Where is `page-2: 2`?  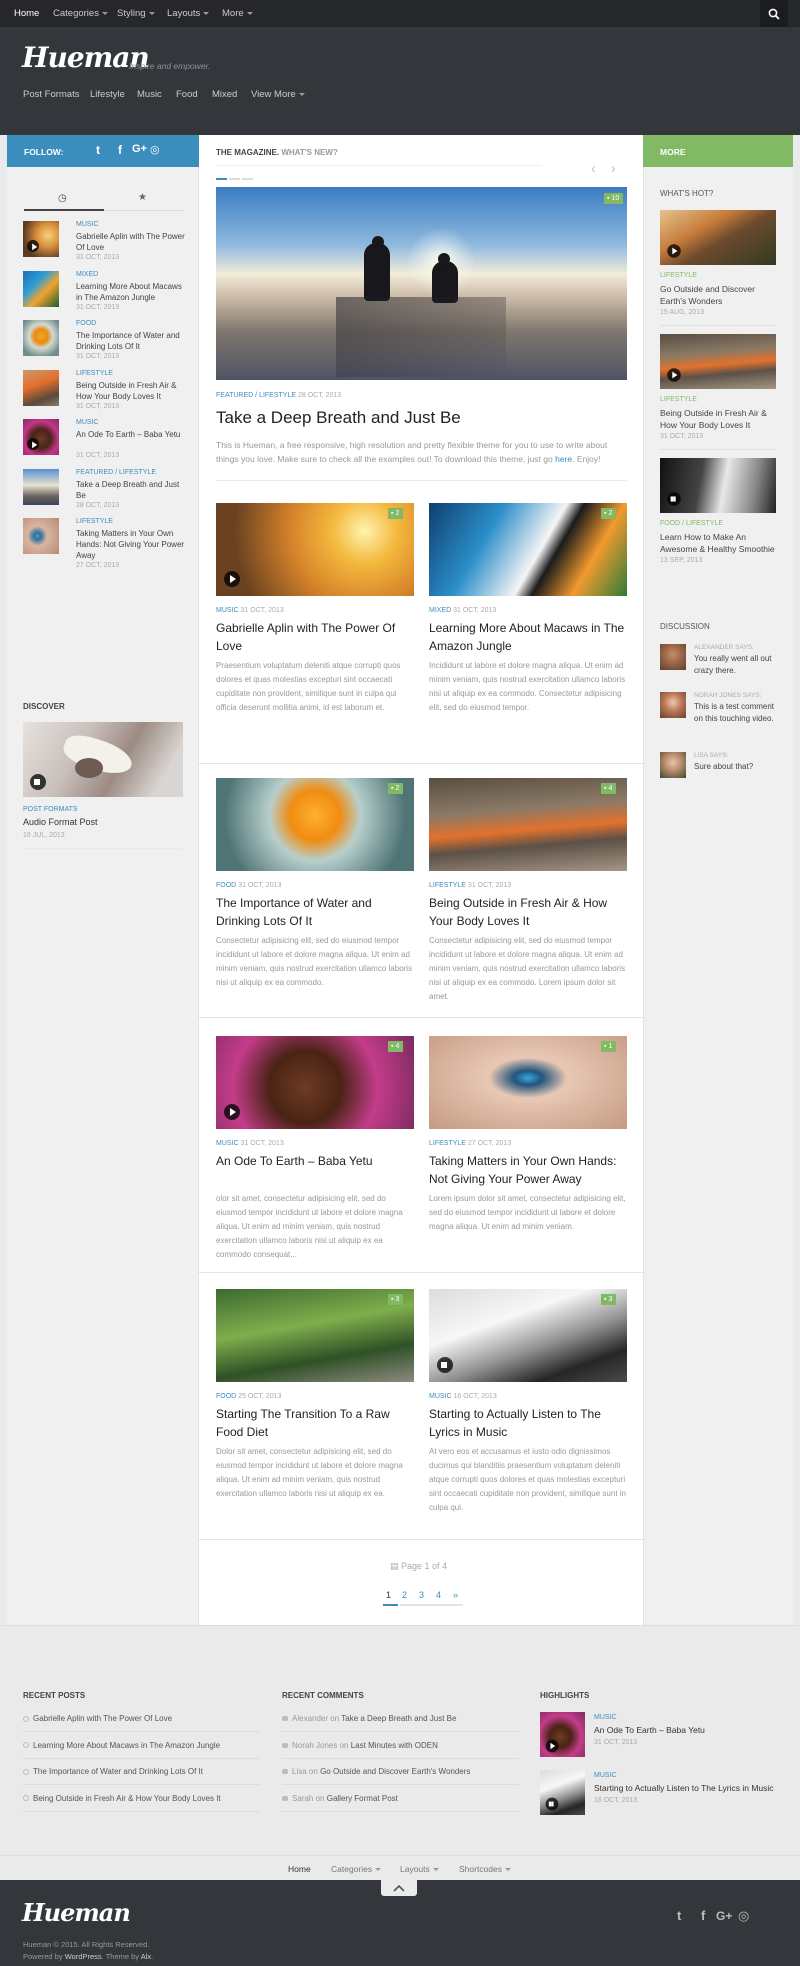
page-2: 2 is located at coordinates (404, 1595).